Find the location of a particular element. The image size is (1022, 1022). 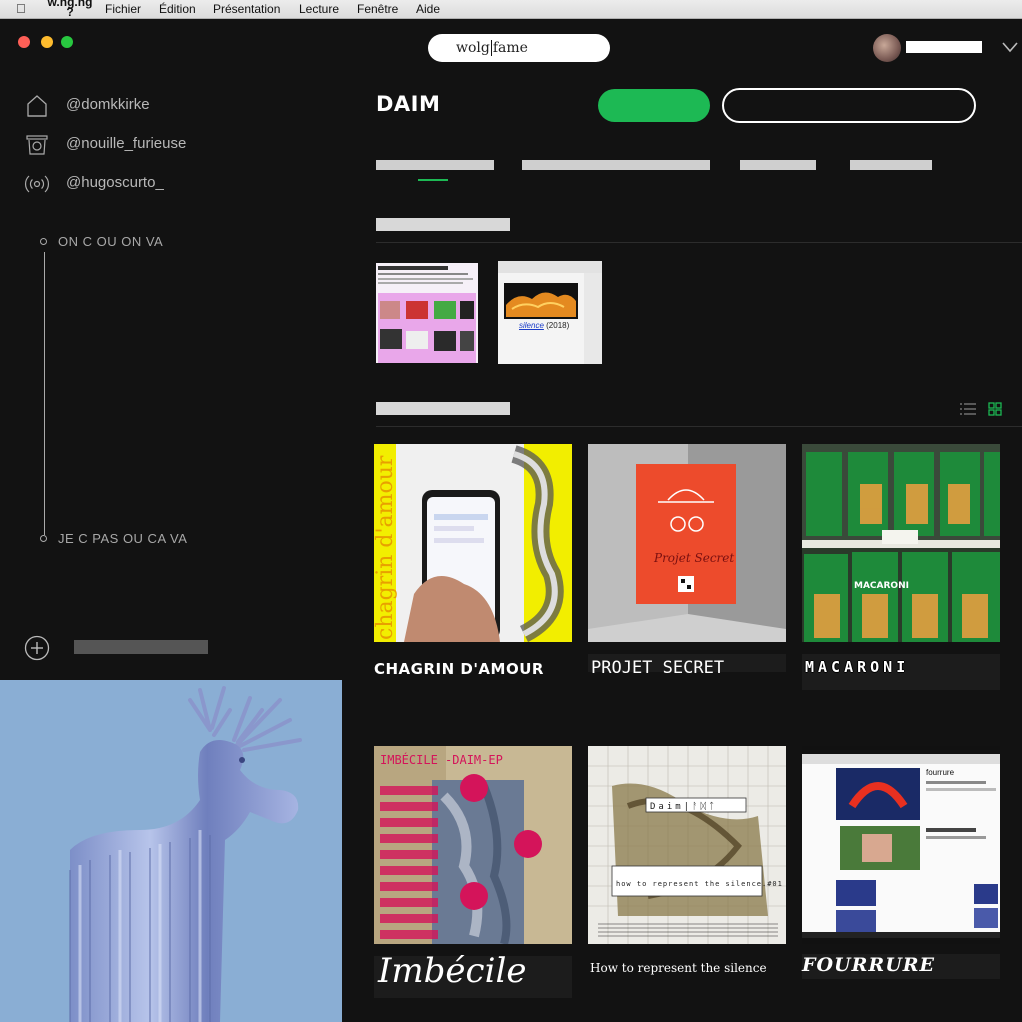

album-title: PROJET SECRET is located at coordinates (657, 668).